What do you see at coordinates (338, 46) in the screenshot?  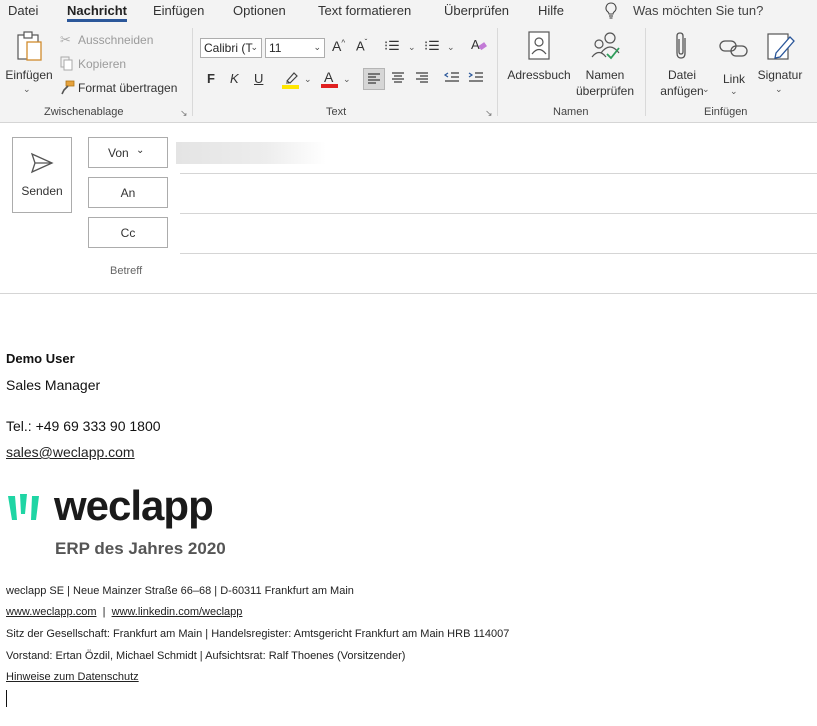 I see `grow-font-icon: A^` at bounding box center [338, 46].